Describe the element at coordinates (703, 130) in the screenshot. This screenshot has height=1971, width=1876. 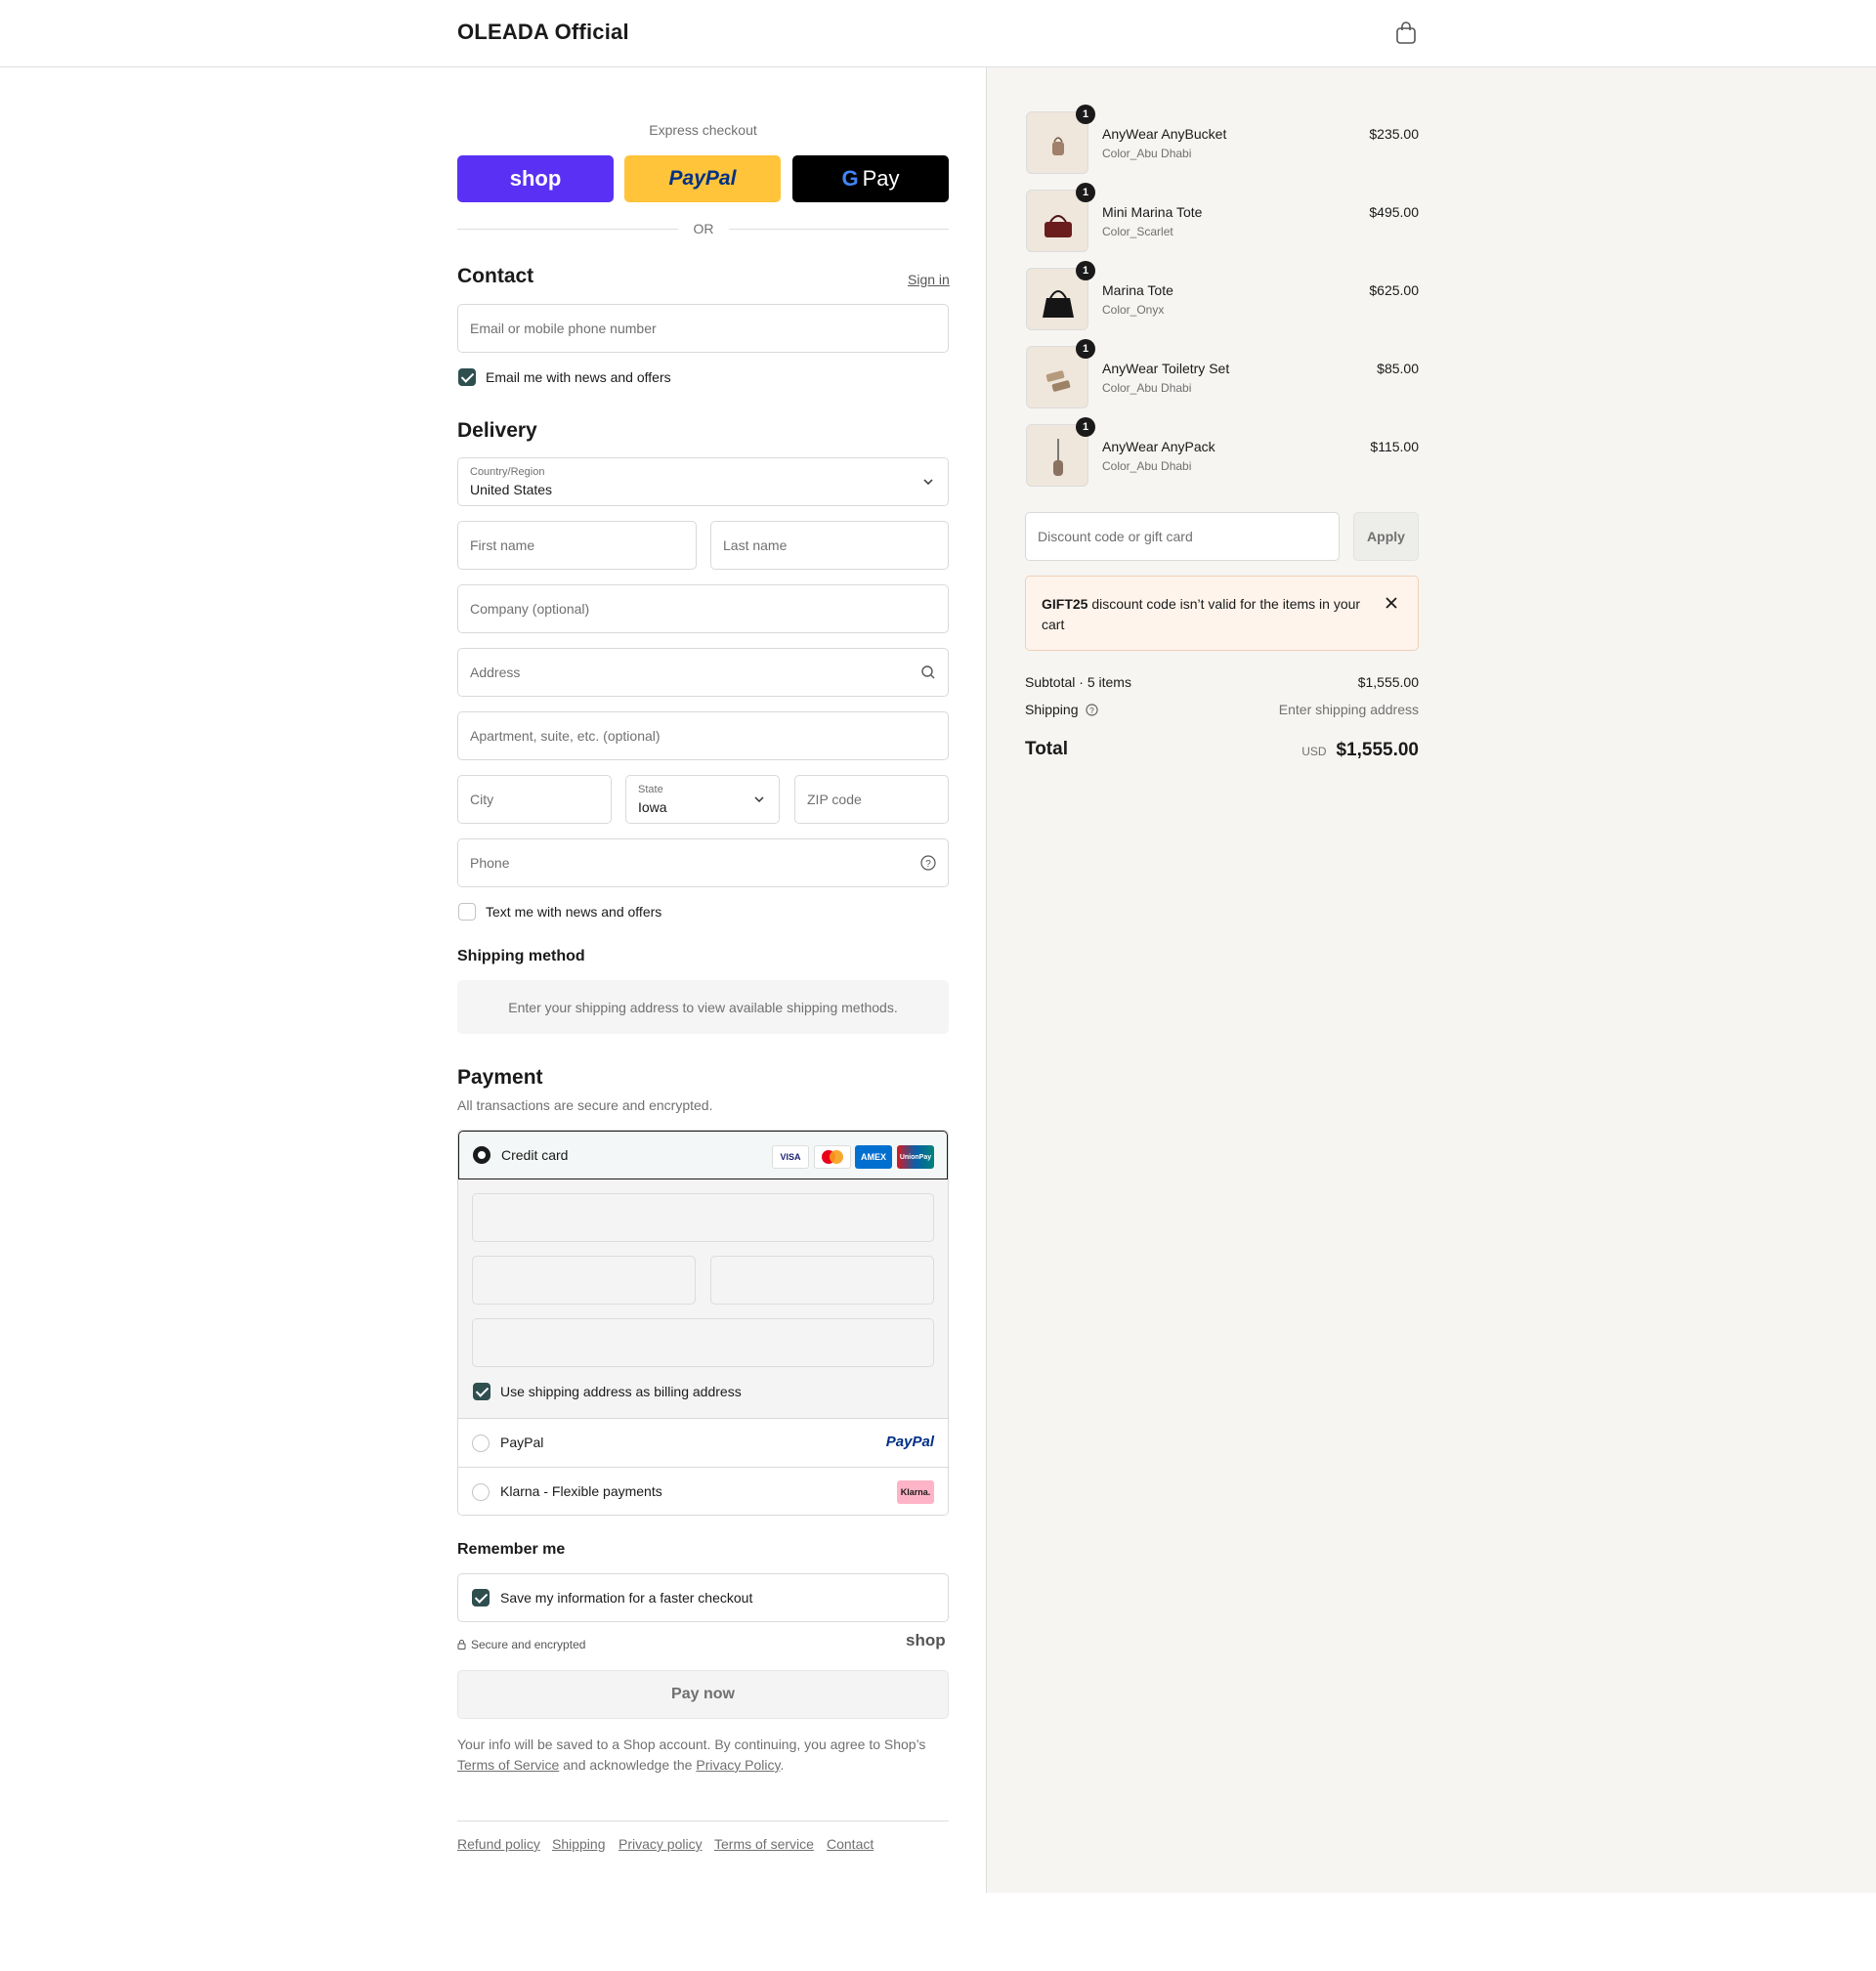
I see `express-checkout-label: Express checkout` at that location.